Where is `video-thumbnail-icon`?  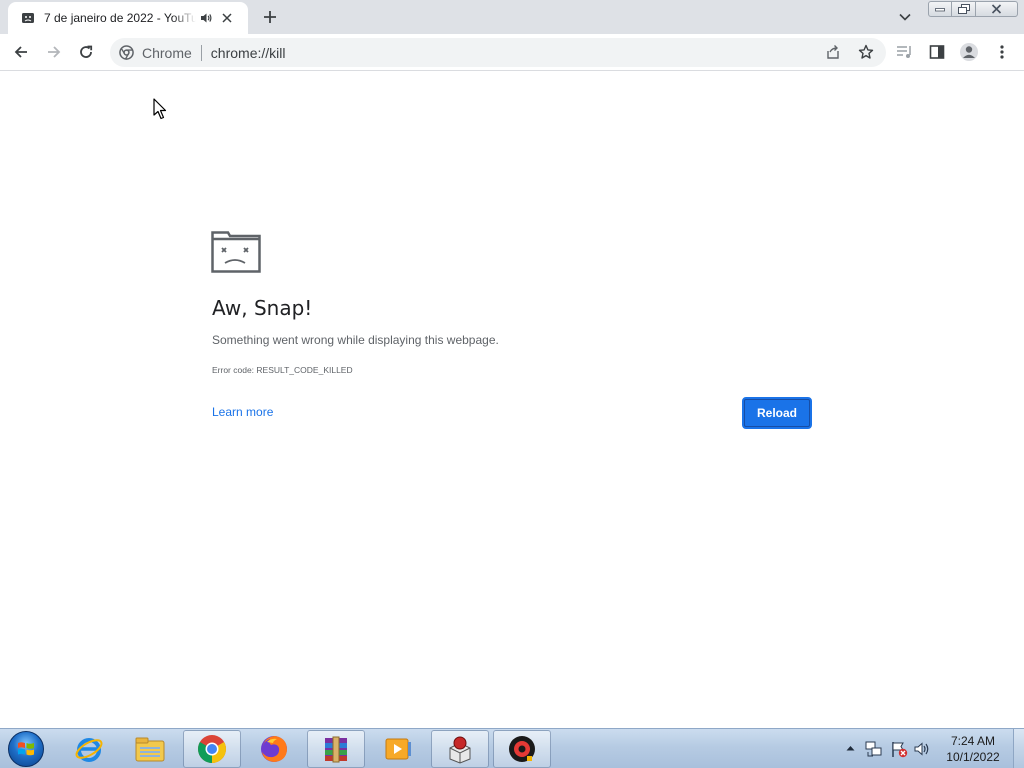
video-thumbnail-icon is located at coordinates (28, 18).